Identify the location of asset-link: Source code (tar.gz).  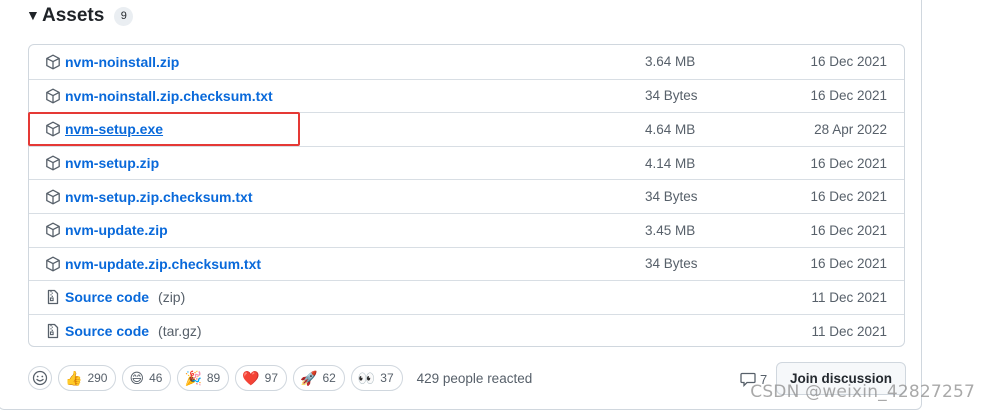
(123, 331).